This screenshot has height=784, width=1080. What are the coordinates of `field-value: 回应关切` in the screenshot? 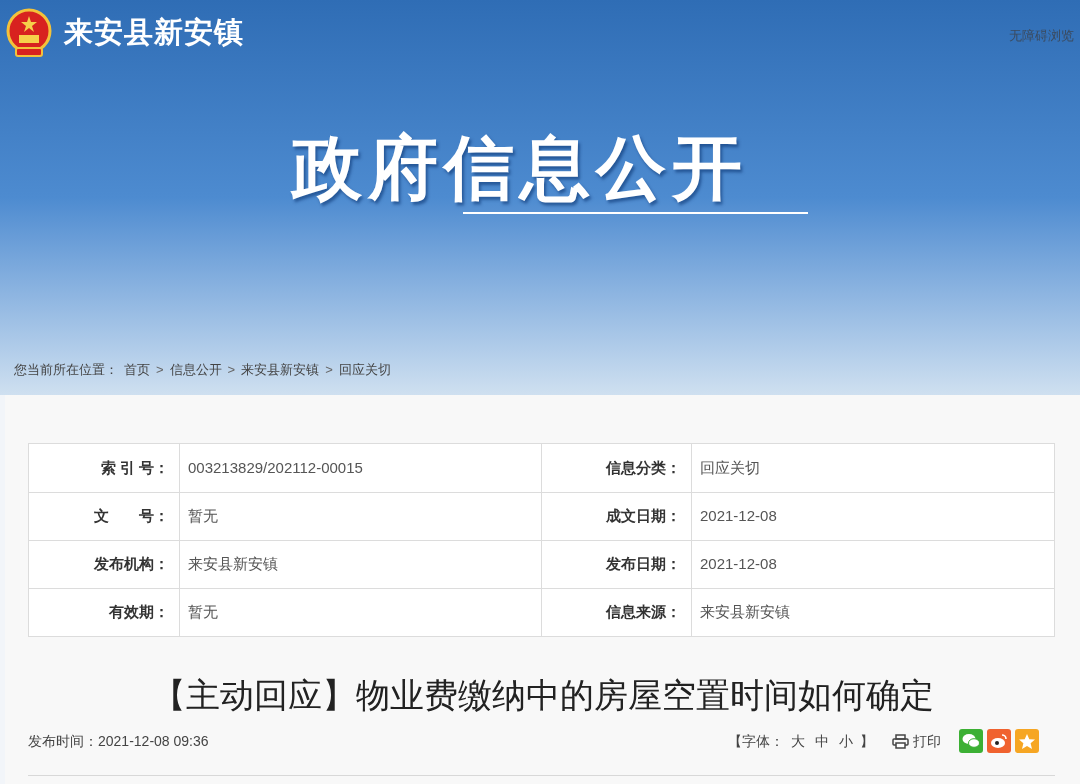 It's located at (730, 467).